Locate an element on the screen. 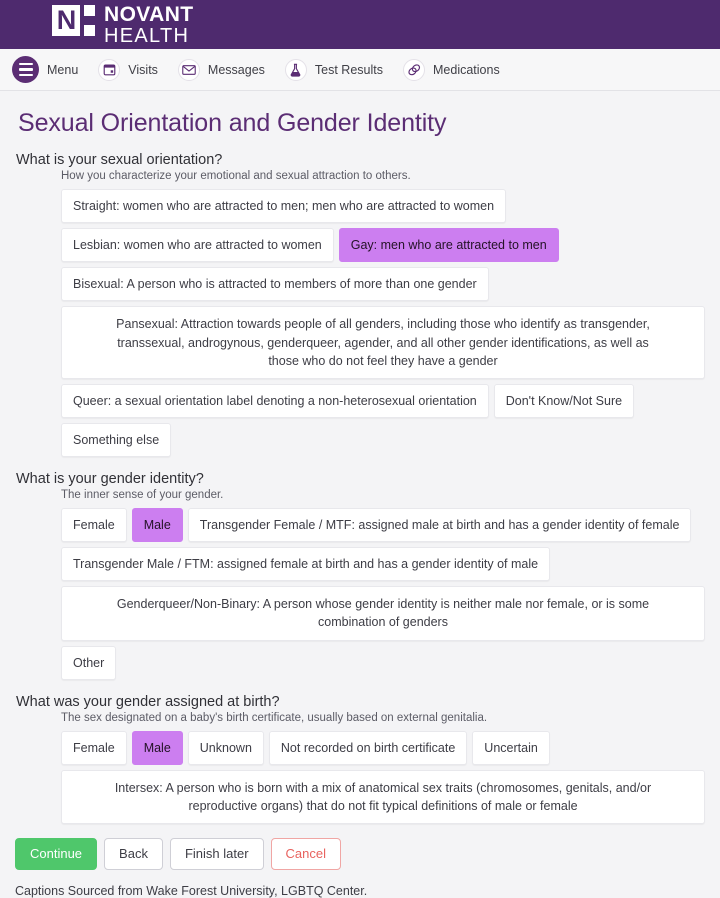 The image size is (720, 898). option-chip: Don't Know/Not Sure is located at coordinates (564, 400).